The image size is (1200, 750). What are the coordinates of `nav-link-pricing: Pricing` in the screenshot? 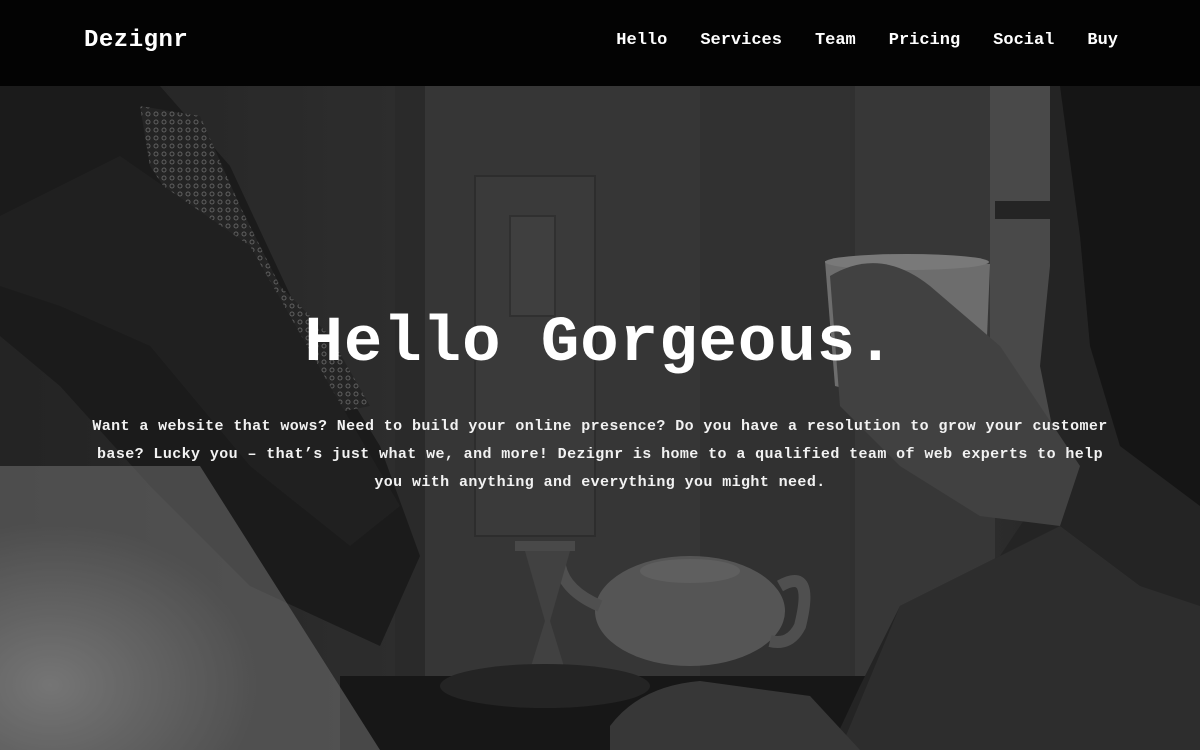 It's located at (924, 40).